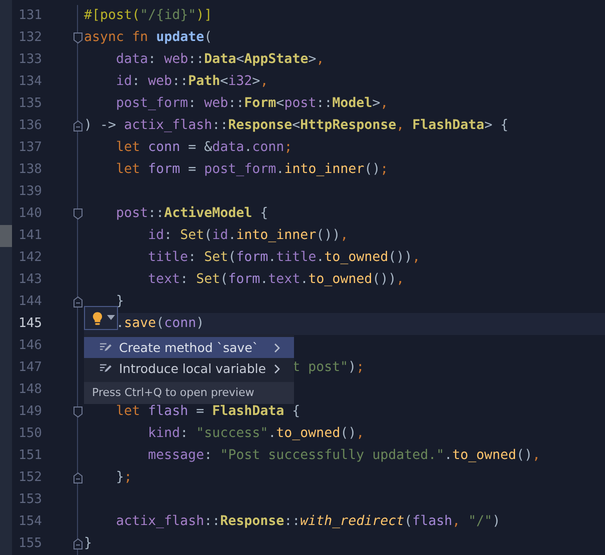 The width and height of the screenshot is (605, 555). I want to click on code-line: id: web::Path<i32>,, so click(192, 81).